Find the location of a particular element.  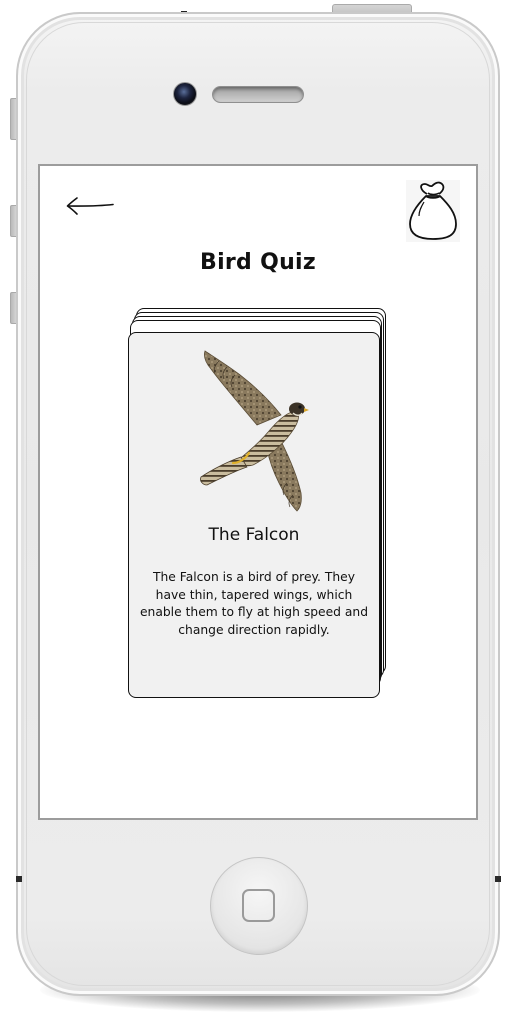

page-title: Bird Quiz is located at coordinates (258, 262).